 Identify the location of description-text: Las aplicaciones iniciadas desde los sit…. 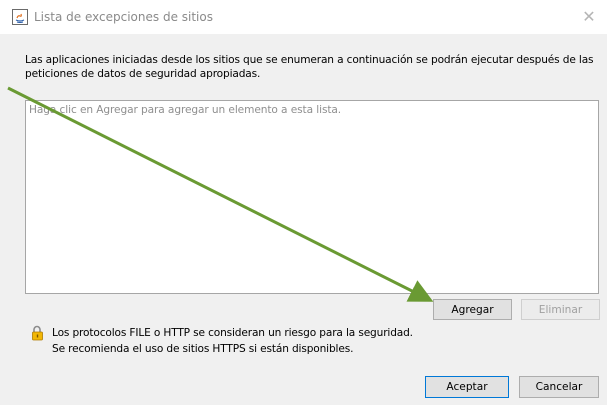
(309, 67).